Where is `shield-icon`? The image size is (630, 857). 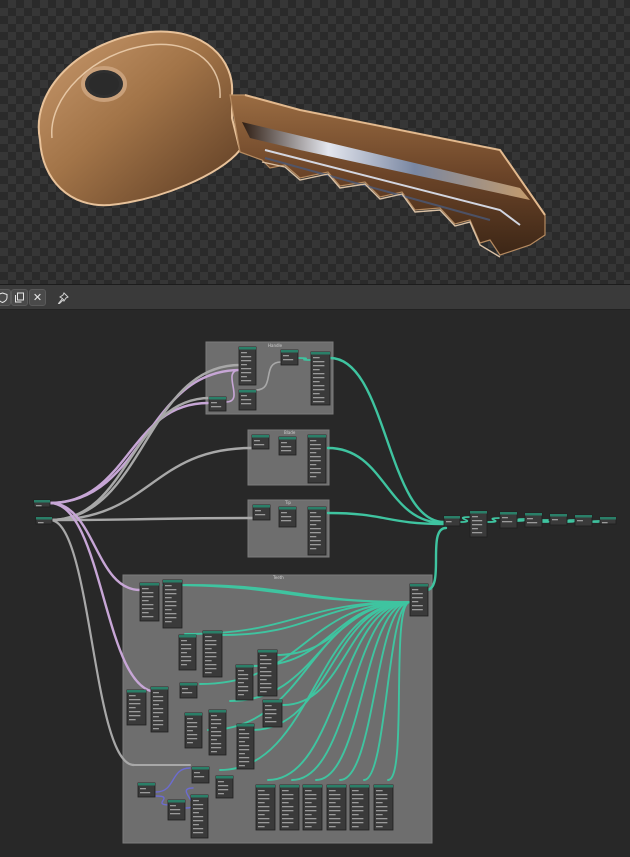
shield-icon is located at coordinates (4, 297).